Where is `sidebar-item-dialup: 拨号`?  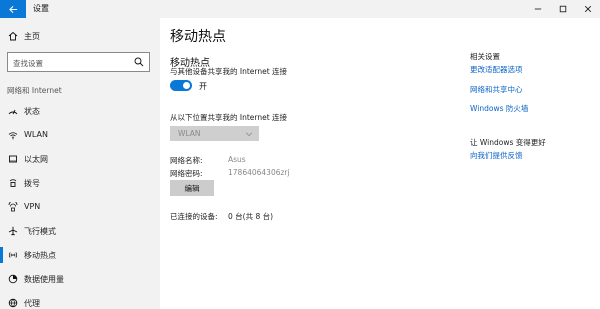
sidebar-item-dialup: 拨号 is located at coordinates (80, 183).